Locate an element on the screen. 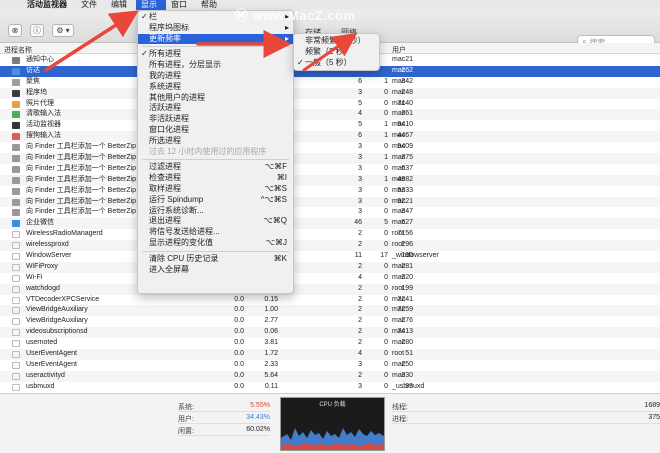 The width and height of the screenshot is (660, 453). process-name: 企业微信 is located at coordinates (40, 223).